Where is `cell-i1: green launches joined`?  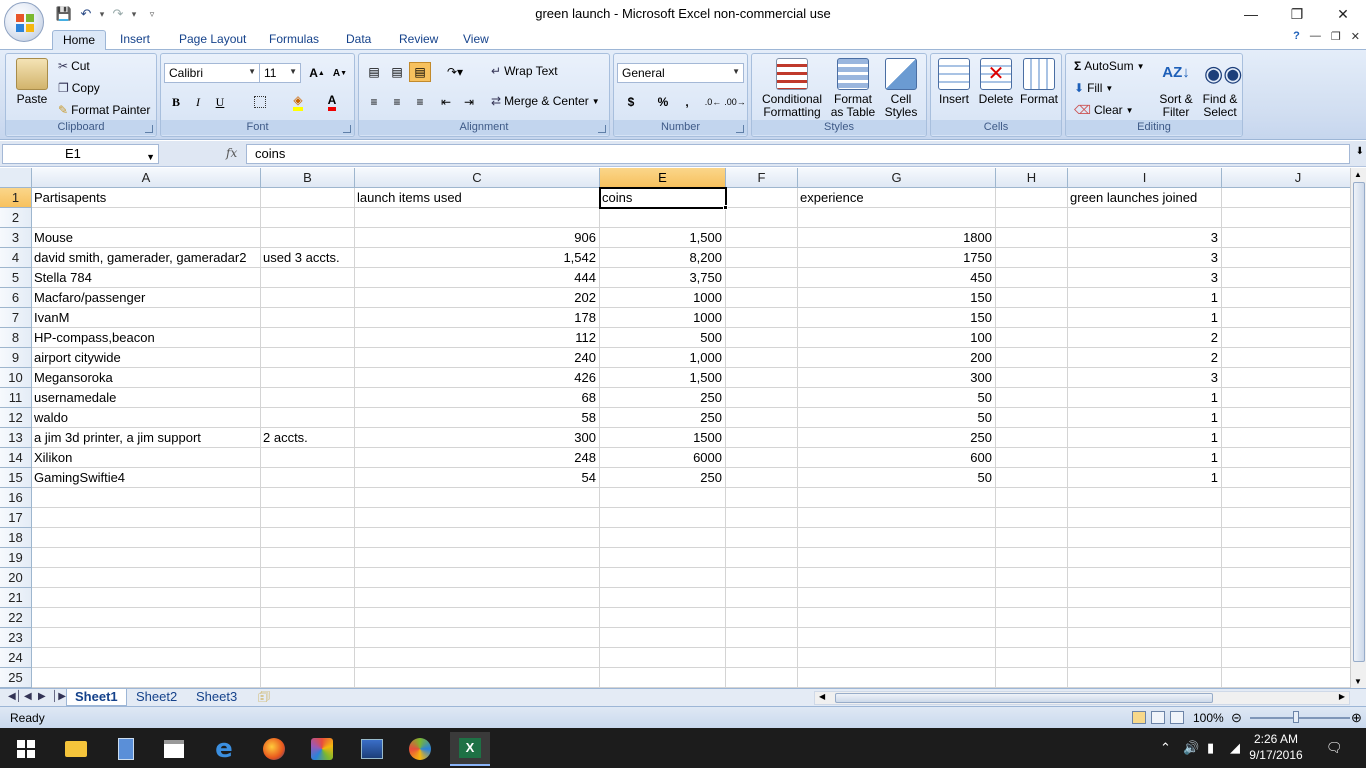 cell-i1: green launches joined is located at coordinates (1145, 198).